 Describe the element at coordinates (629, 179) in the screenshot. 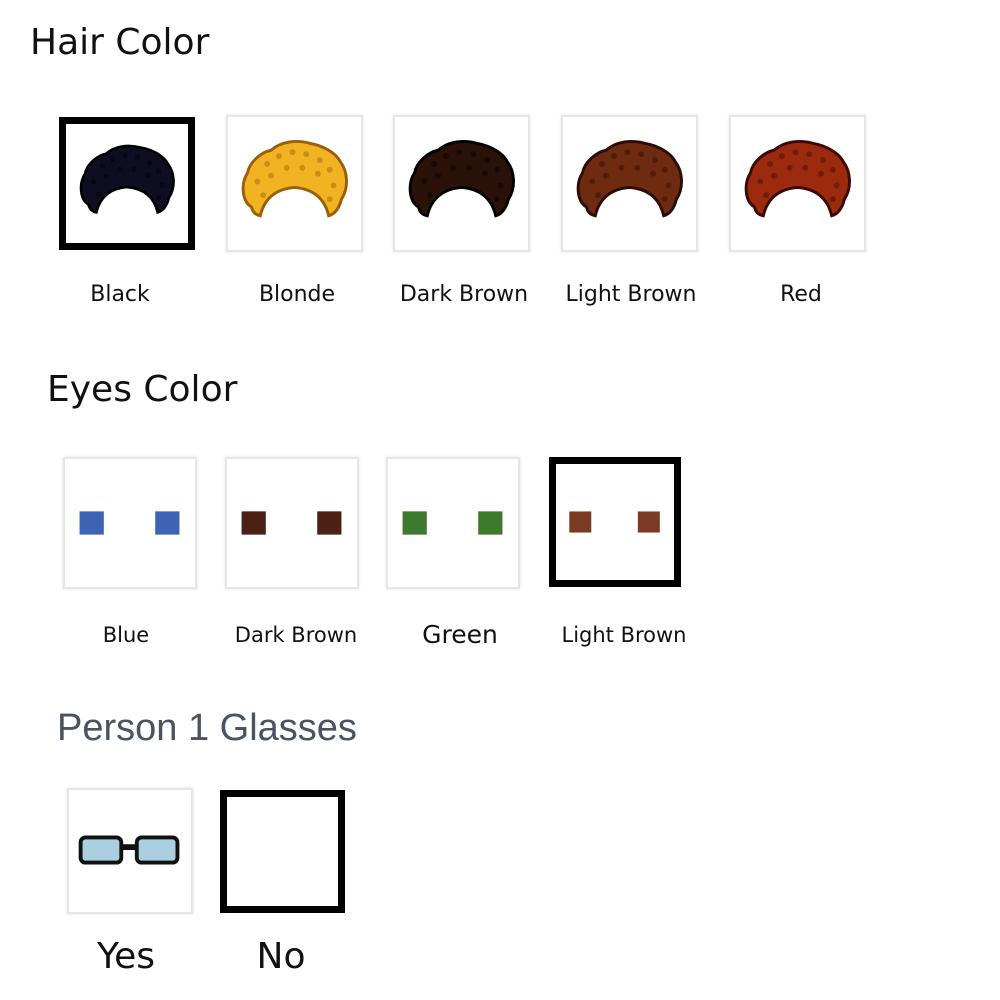

I see `light-brown-hair-icon` at that location.